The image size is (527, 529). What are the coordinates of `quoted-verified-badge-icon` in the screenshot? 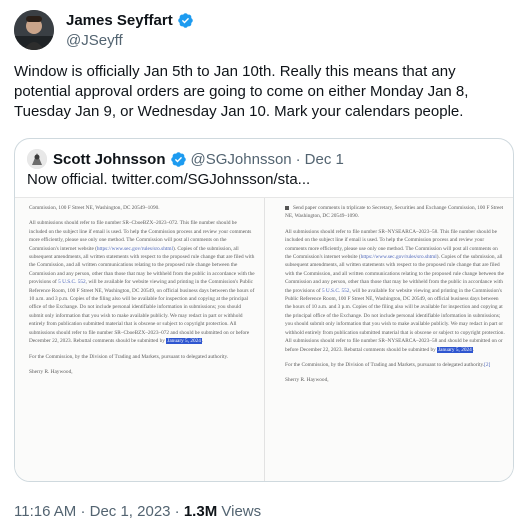 It's located at (178, 159).